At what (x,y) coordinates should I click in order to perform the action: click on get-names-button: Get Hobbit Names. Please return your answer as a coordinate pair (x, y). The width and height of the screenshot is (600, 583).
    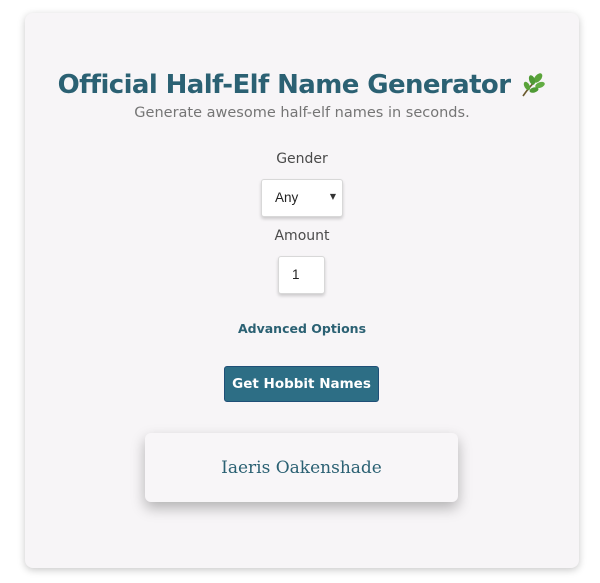
    Looking at the image, I should click on (301, 384).